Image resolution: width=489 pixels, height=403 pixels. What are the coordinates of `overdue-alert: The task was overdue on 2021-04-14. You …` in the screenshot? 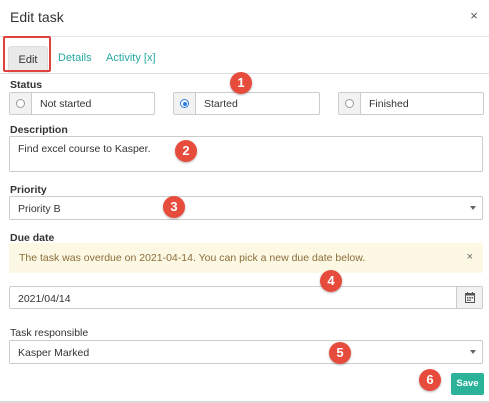 It's located at (246, 258).